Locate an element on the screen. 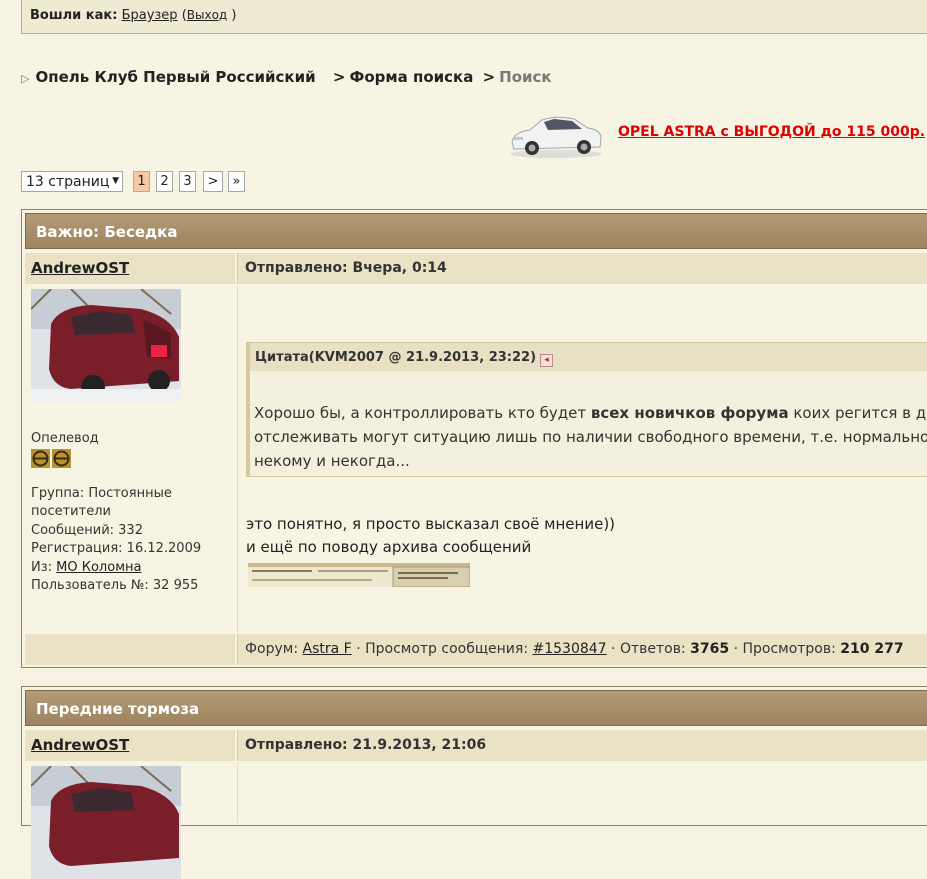 This screenshot has width=927, height=879. replies-count: 3765 is located at coordinates (710, 649).